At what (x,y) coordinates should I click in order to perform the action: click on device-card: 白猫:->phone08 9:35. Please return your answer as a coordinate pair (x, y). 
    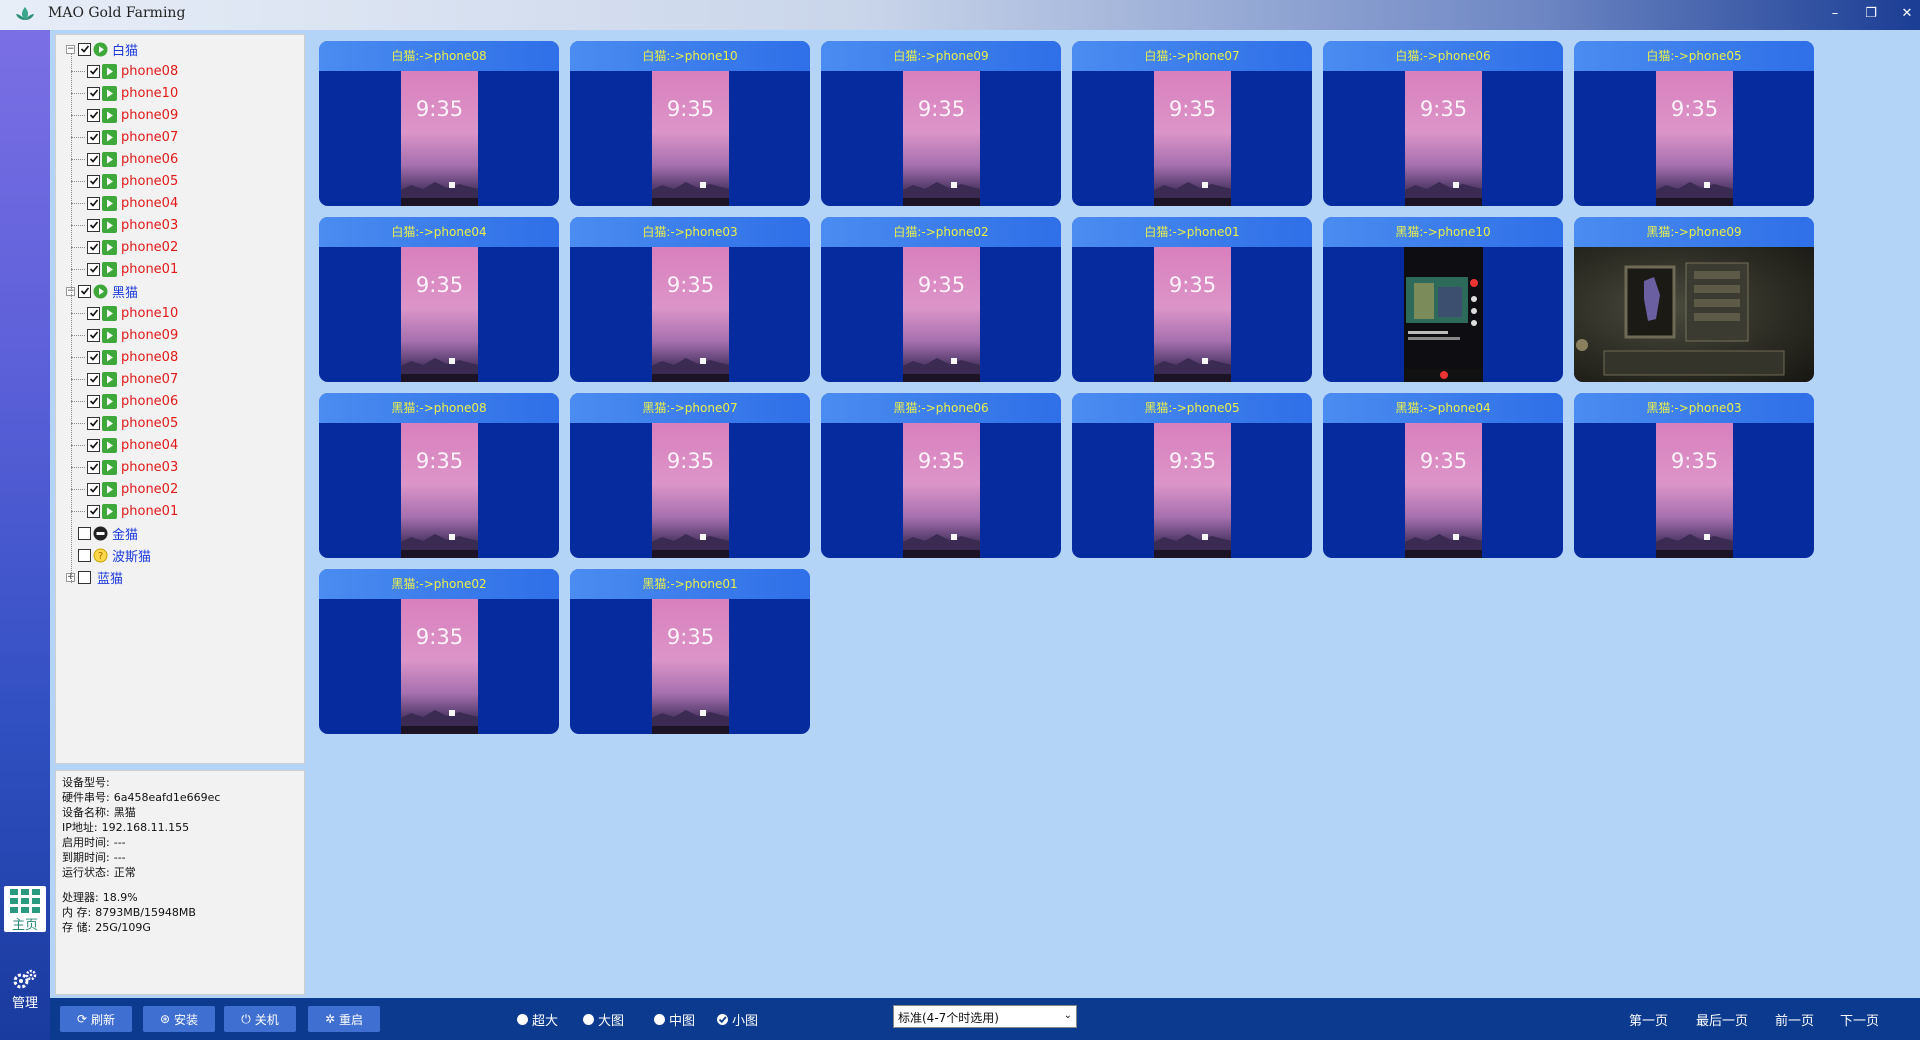
    Looking at the image, I should click on (439, 123).